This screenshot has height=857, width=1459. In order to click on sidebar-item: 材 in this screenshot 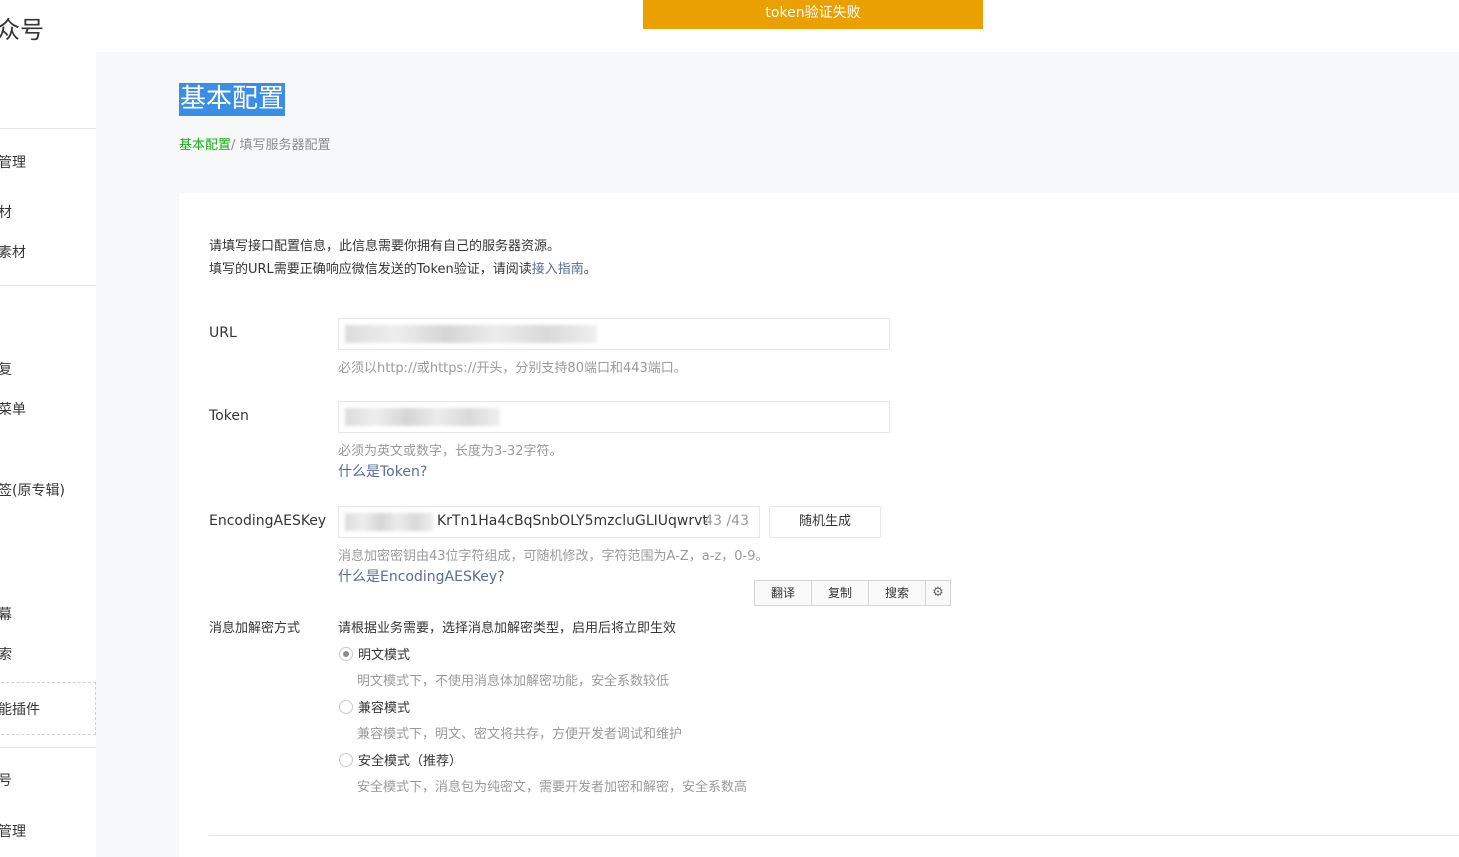, I will do `click(6, 212)`.